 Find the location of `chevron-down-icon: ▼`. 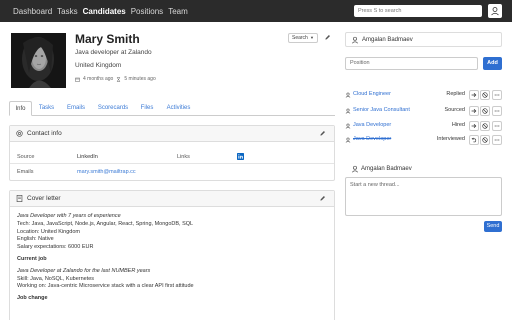

chevron-down-icon: ▼ is located at coordinates (312, 37).